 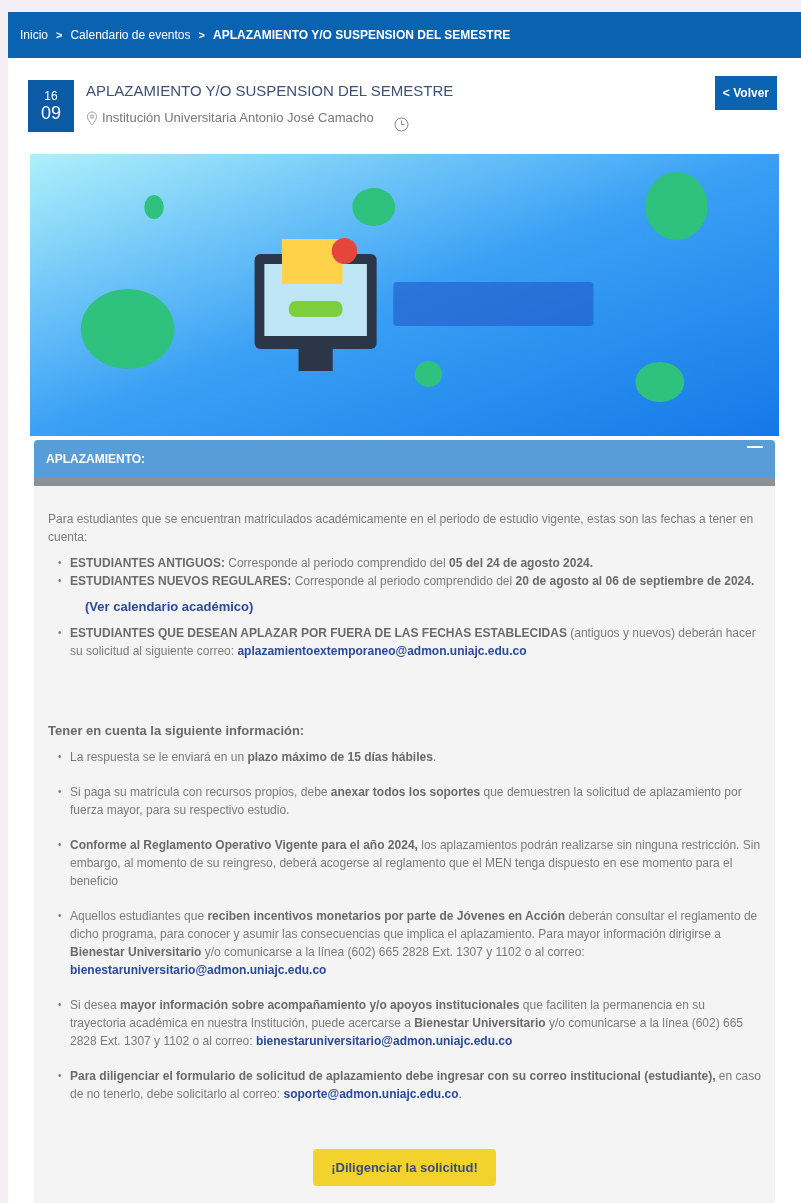 I want to click on date-item: ESTUDIANTES ANTIGUOS: Corresponde al periodo comprendido del 05 del 24 de agosto 2024., so click(x=332, y=563).